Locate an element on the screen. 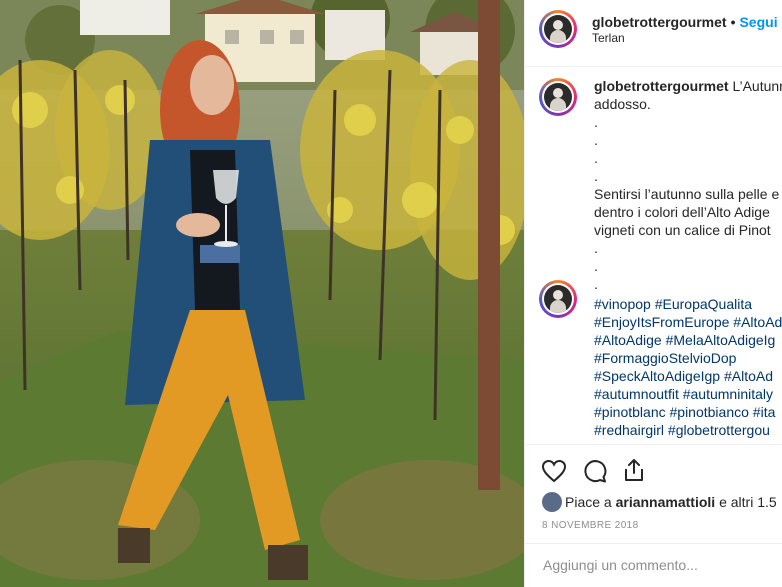  caption-avatar is located at coordinates (558, 97).